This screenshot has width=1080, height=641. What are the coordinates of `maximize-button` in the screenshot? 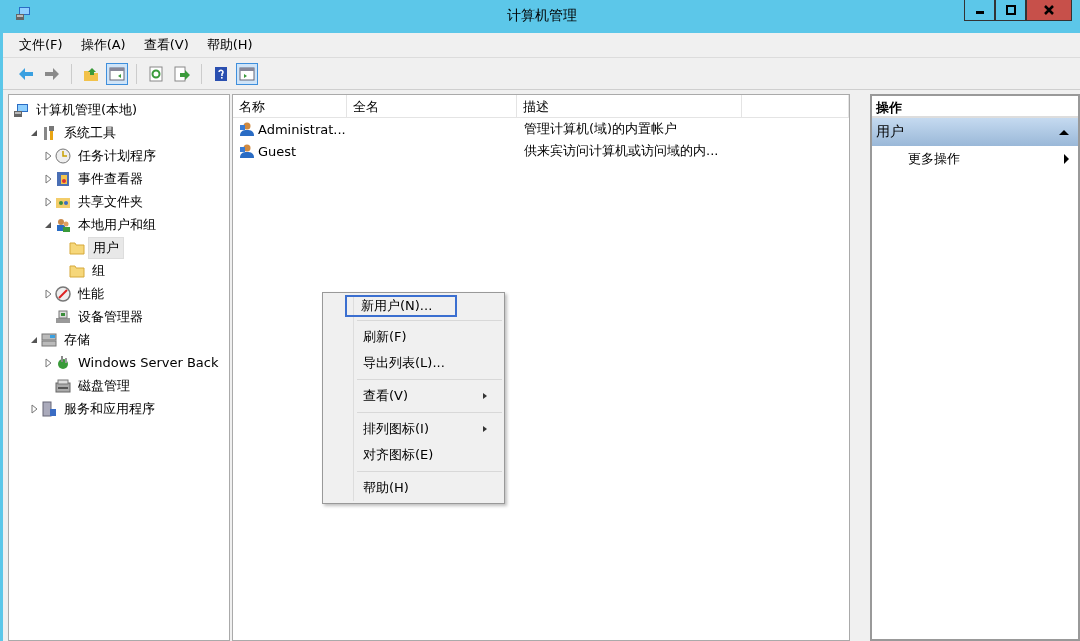 It's located at (1010, 10).